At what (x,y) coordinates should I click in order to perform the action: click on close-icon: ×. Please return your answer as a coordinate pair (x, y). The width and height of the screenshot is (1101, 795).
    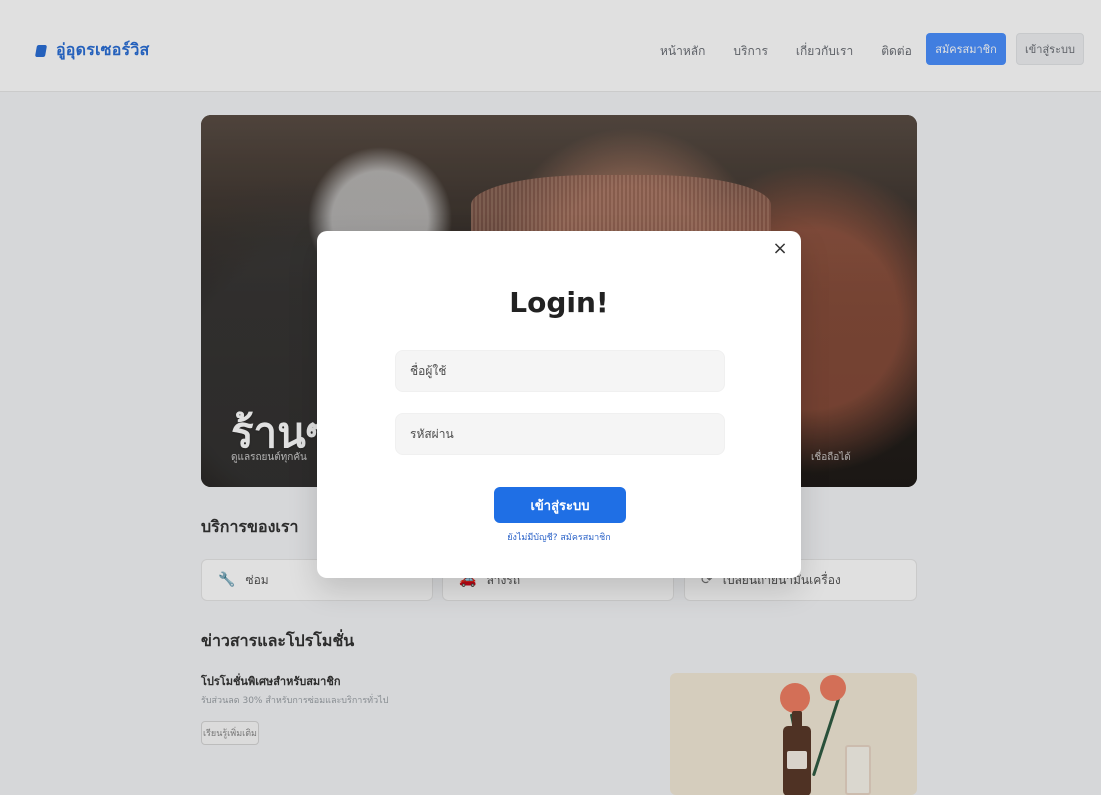
    Looking at the image, I should click on (780, 248).